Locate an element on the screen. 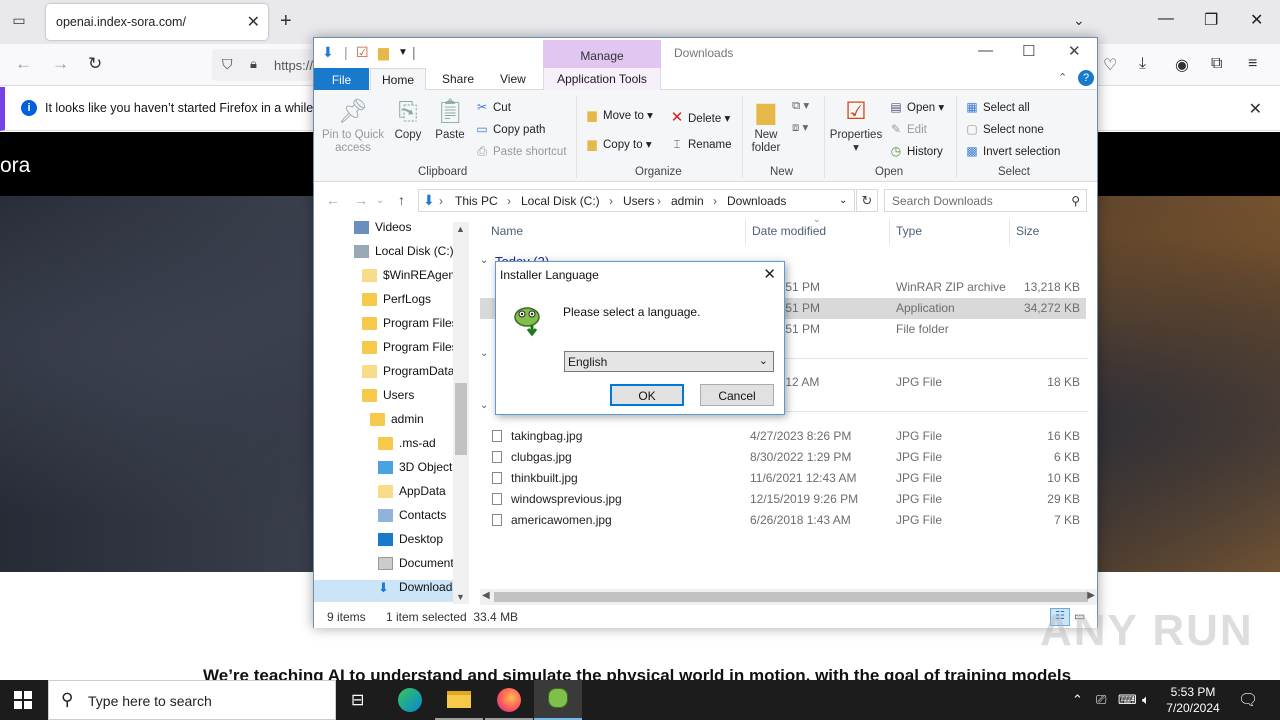  breadcrumb-users: Users is located at coordinates (638, 201).